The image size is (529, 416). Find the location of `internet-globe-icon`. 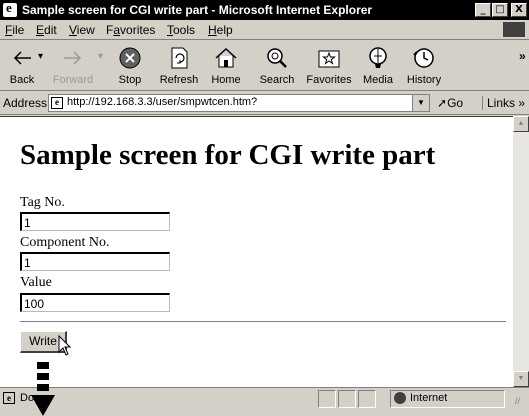

internet-globe-icon is located at coordinates (400, 398).